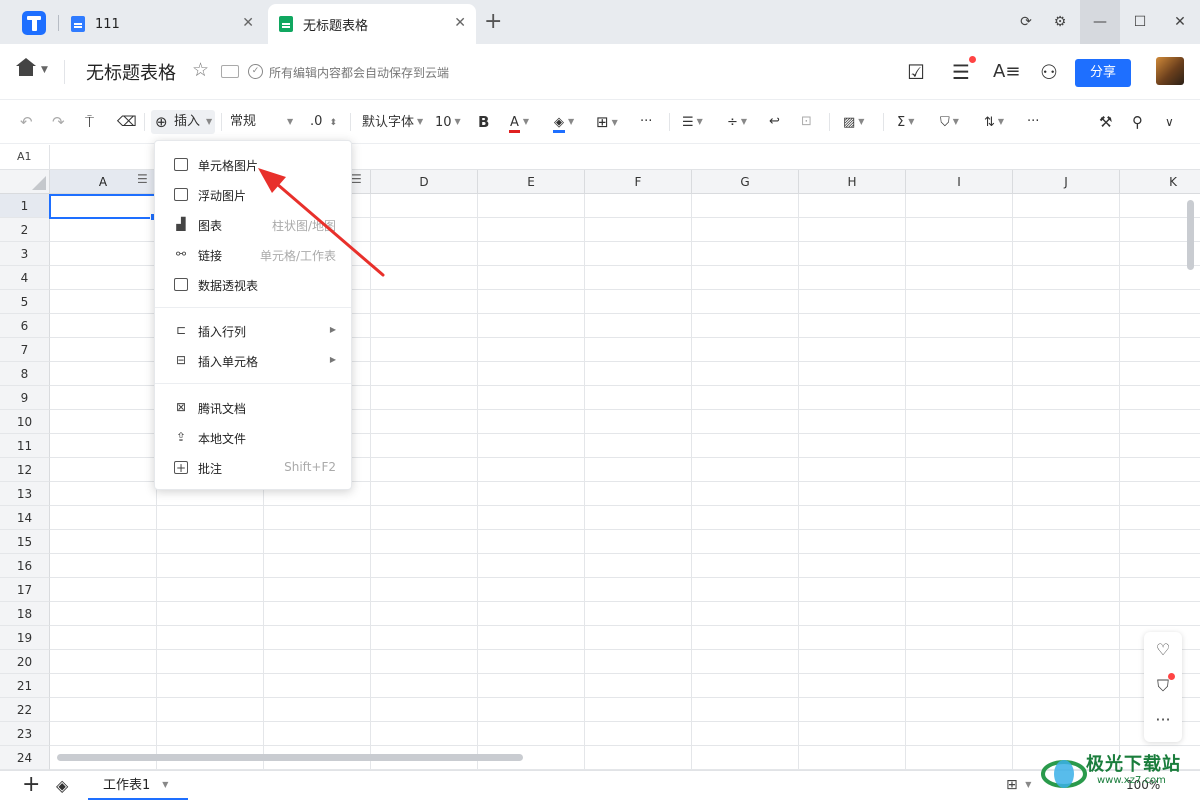  What do you see at coordinates (372, 24) in the screenshot?
I see `tab-untitled-sheet: 无标题表格 ✕` at bounding box center [372, 24].